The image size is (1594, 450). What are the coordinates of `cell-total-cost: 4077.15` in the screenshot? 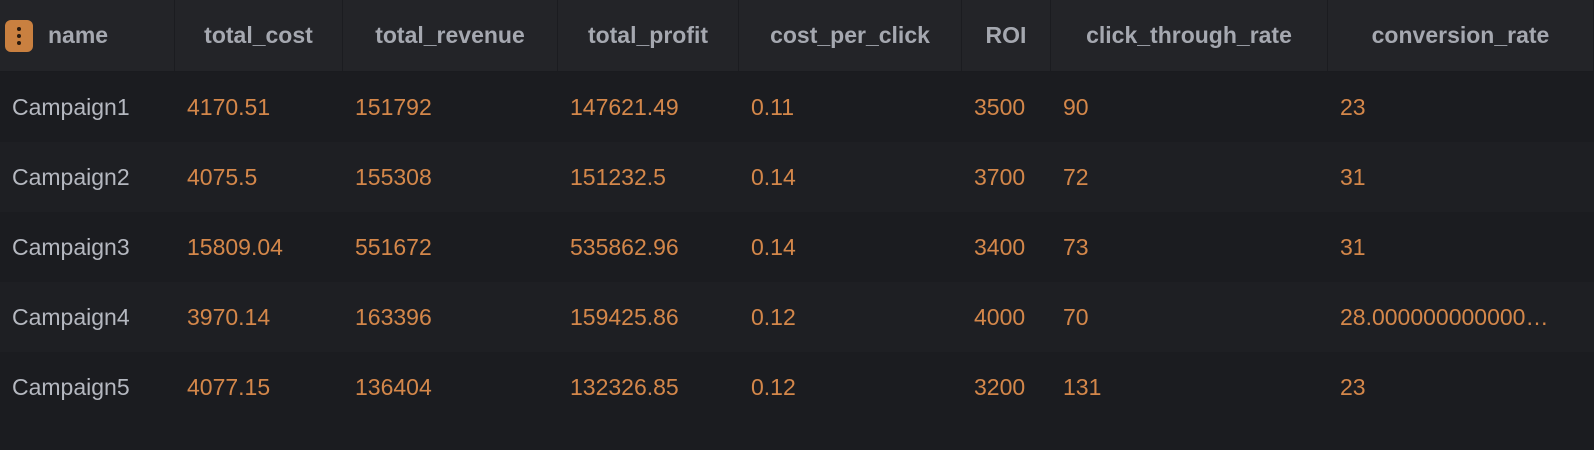 It's located at (259, 387).